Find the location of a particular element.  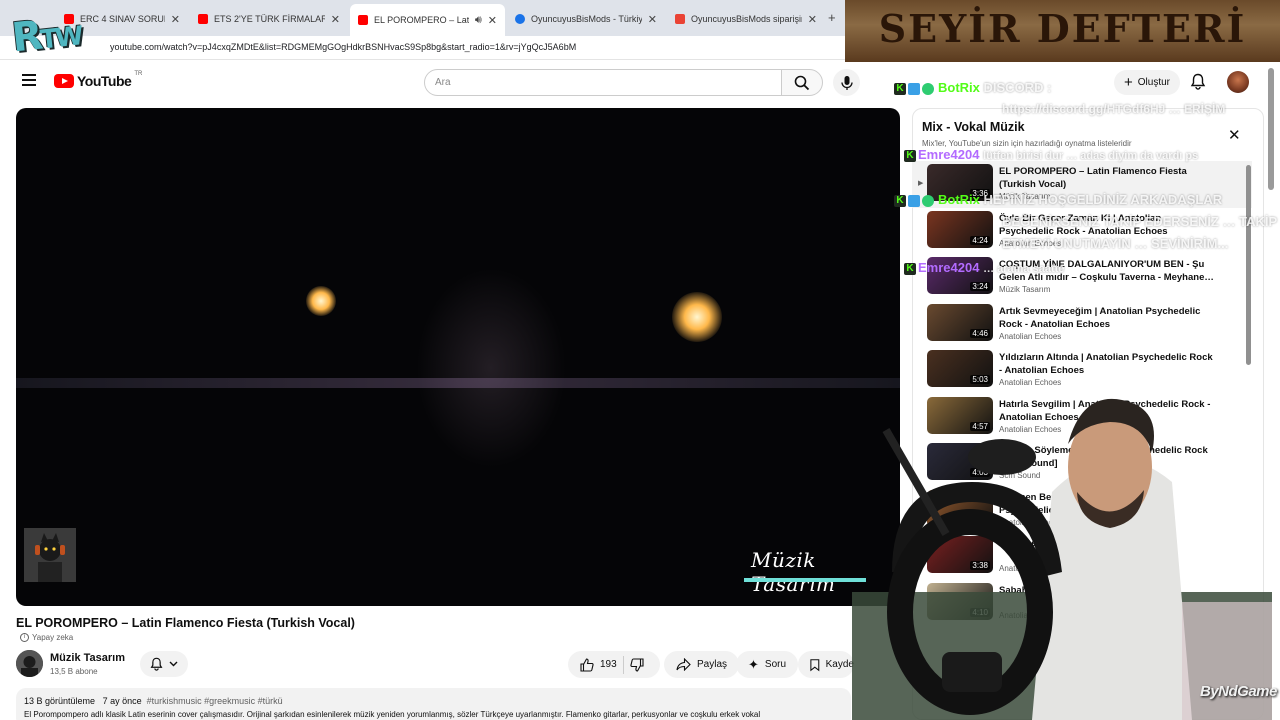

playlist-item-channel: Anatolian Echoes is located at coordinates (1030, 336).